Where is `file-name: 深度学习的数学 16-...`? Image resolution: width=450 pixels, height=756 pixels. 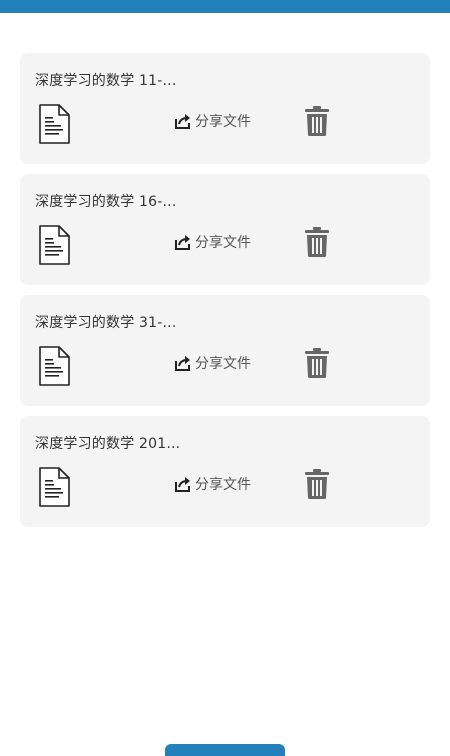
file-name: 深度学习的数学 16-... is located at coordinates (106, 202).